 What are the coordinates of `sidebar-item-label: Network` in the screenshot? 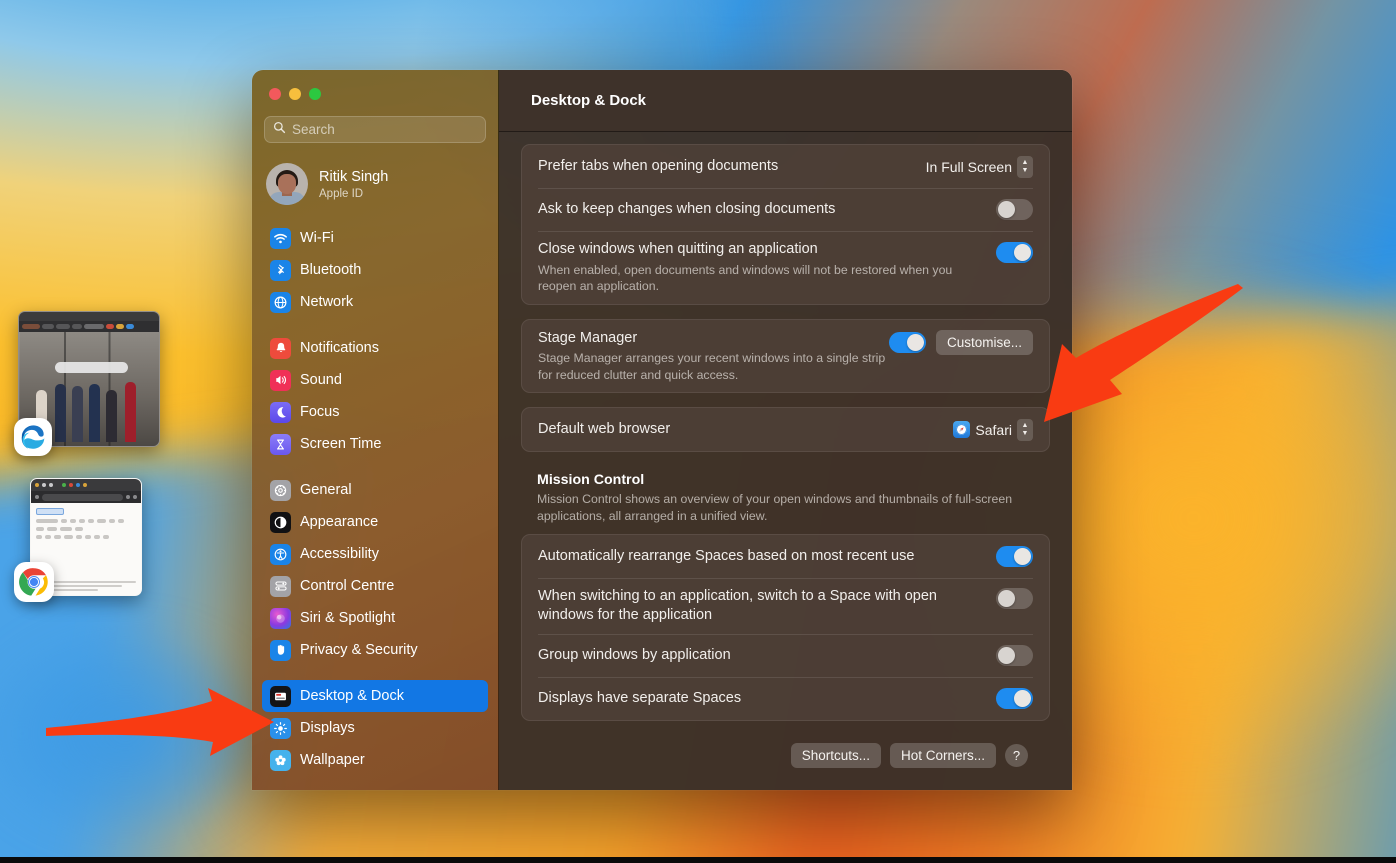 It's located at (327, 302).